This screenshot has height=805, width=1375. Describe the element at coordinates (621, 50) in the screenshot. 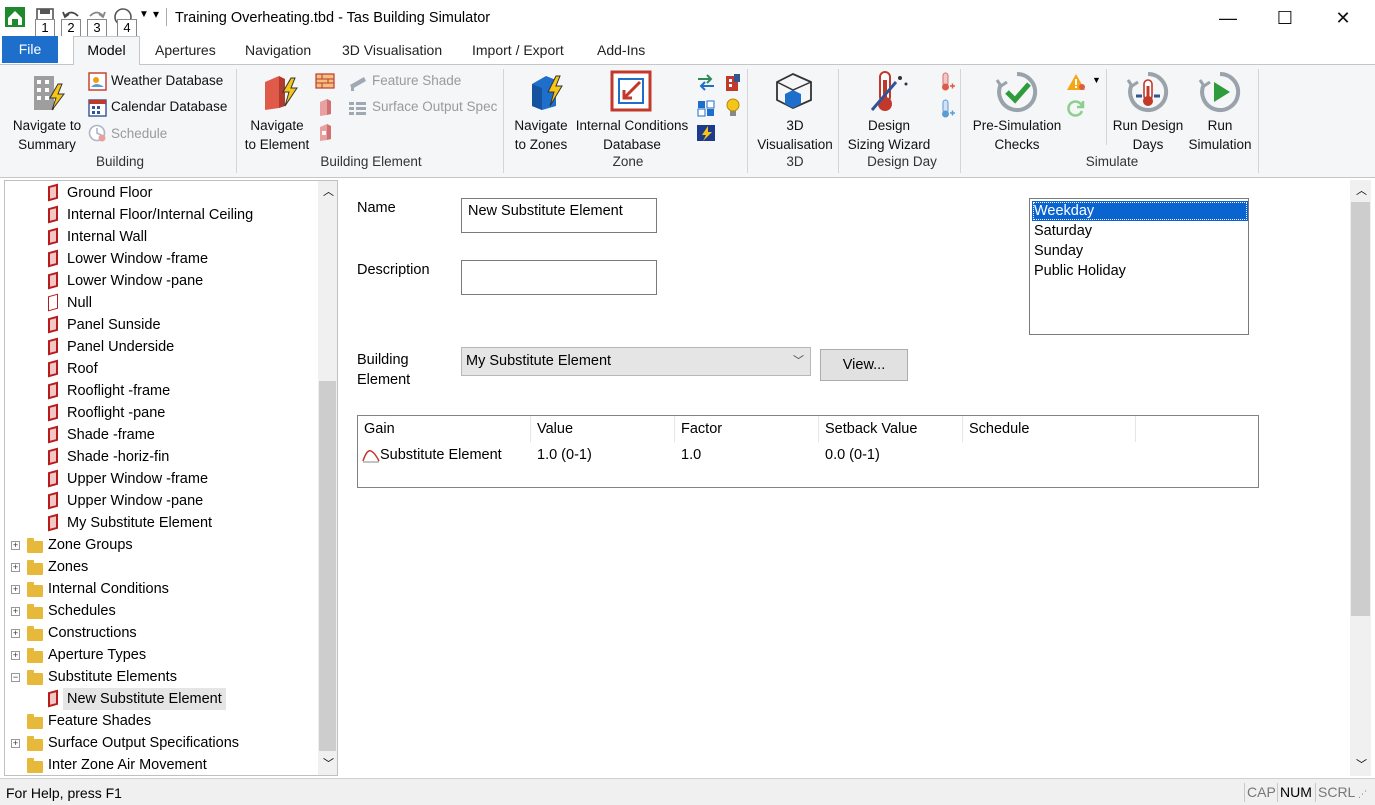

I see `tab-add-ins: Add-Ins` at that location.